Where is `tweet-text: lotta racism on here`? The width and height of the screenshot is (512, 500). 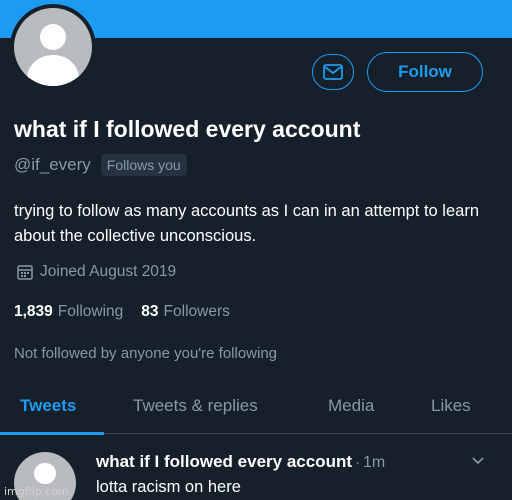
tweet-text: lotta racism on here is located at coordinates (168, 487).